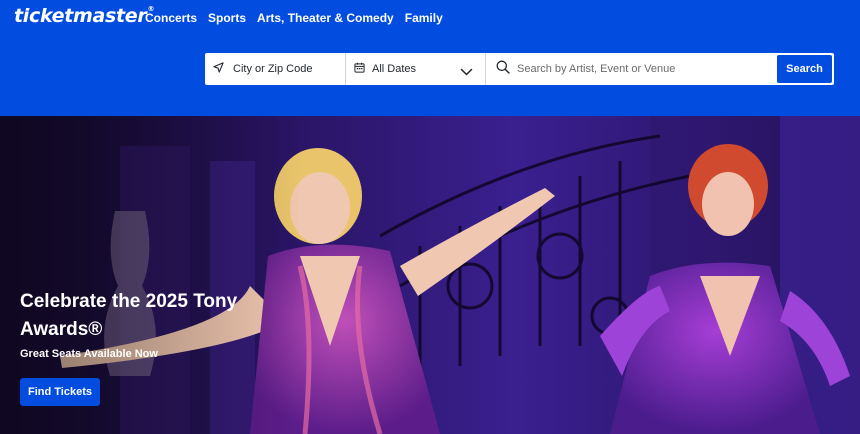 The image size is (860, 434). What do you see at coordinates (89, 354) in the screenshot?
I see `hero-subtitle: Great Seats Available Now` at bounding box center [89, 354].